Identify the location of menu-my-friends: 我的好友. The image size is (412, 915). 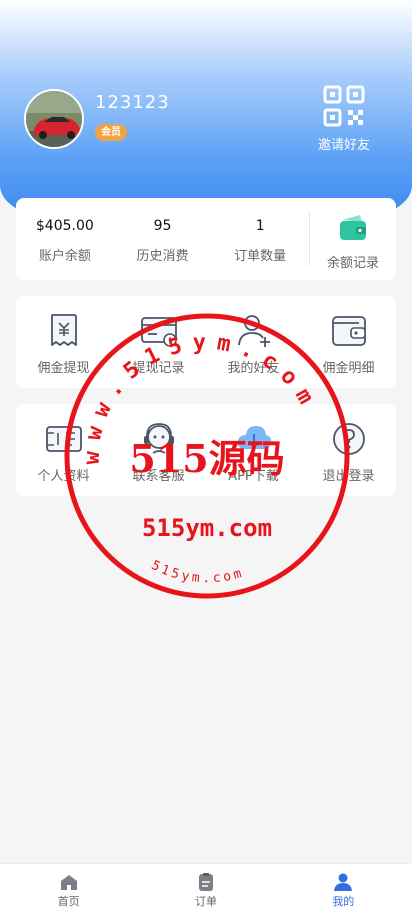
(253, 342).